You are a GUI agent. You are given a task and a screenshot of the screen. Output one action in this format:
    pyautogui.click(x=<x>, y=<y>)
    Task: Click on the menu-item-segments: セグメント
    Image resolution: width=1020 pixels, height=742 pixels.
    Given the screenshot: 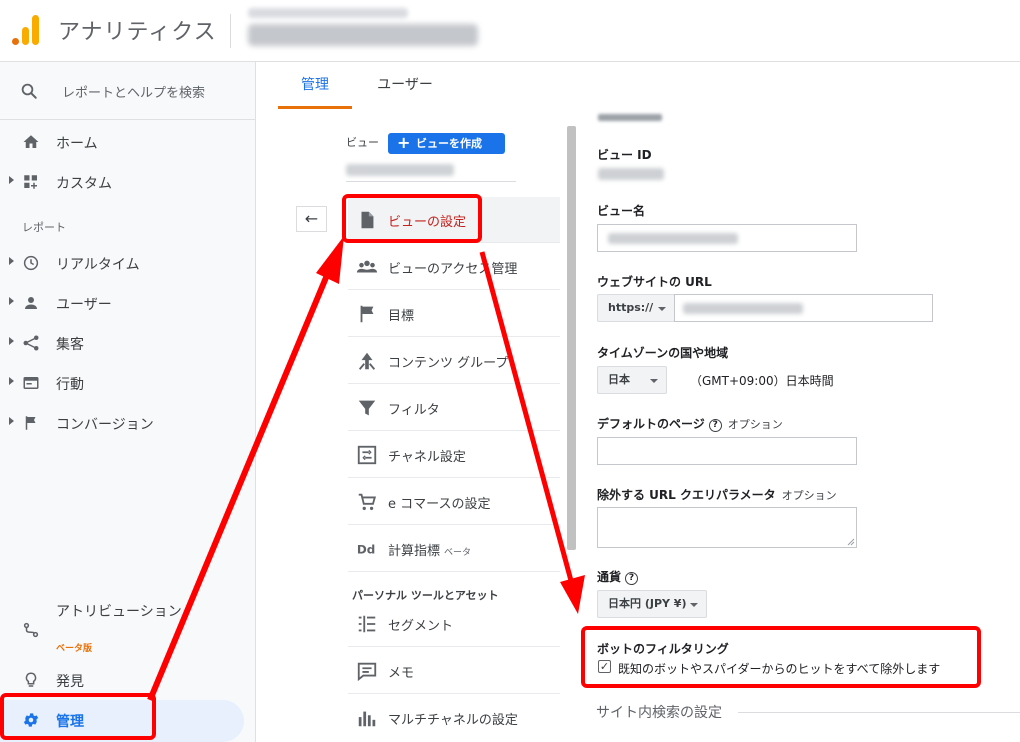 What is the action you would take?
    pyautogui.click(x=454, y=624)
    